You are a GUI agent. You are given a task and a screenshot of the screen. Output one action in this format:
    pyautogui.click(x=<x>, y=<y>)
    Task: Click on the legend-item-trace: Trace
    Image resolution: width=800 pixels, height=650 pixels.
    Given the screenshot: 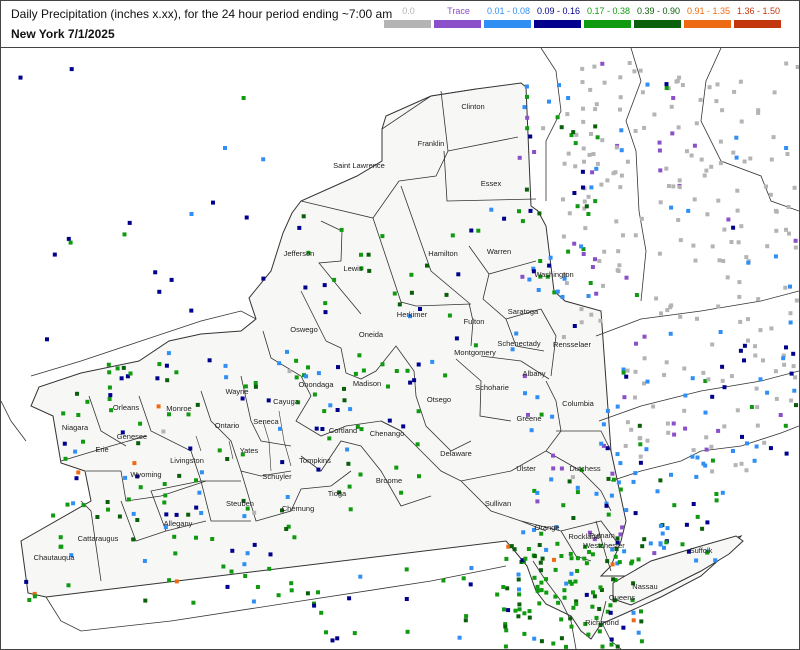 What is the action you would take?
    pyautogui.click(x=458, y=24)
    